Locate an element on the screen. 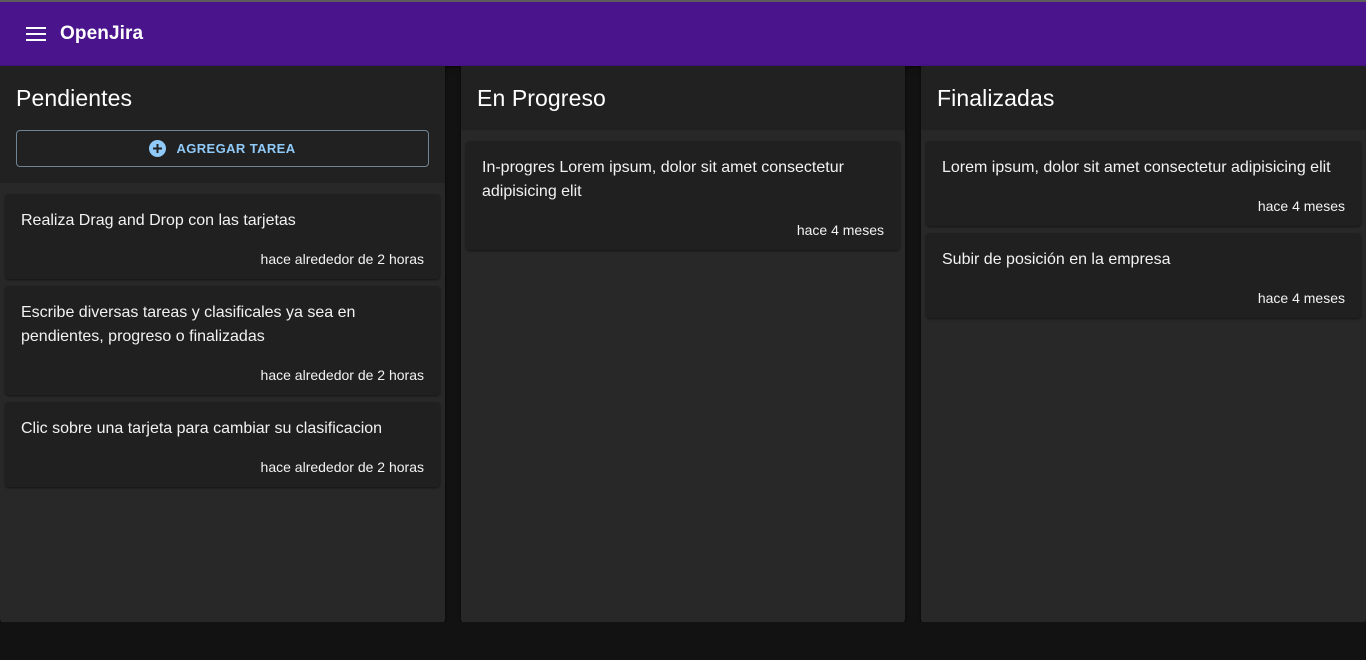 The image size is (1366, 660). add-task-area: AGREGAR TAREA is located at coordinates (222, 156).